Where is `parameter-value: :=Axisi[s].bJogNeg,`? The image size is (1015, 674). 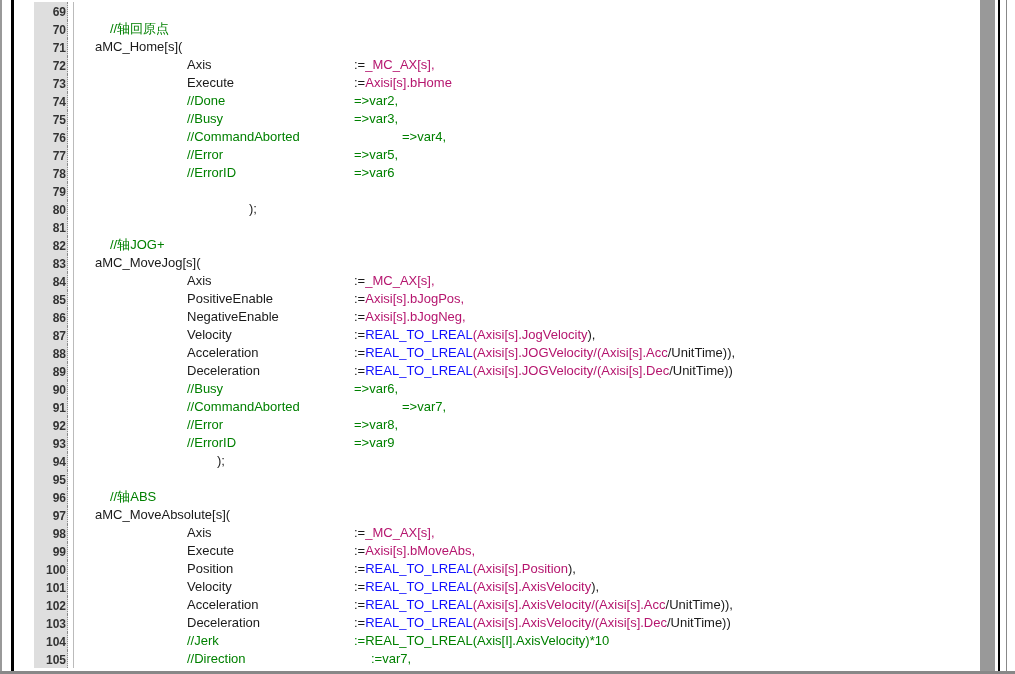
parameter-value: :=Axisi[s].bJogNeg, is located at coordinates (410, 317).